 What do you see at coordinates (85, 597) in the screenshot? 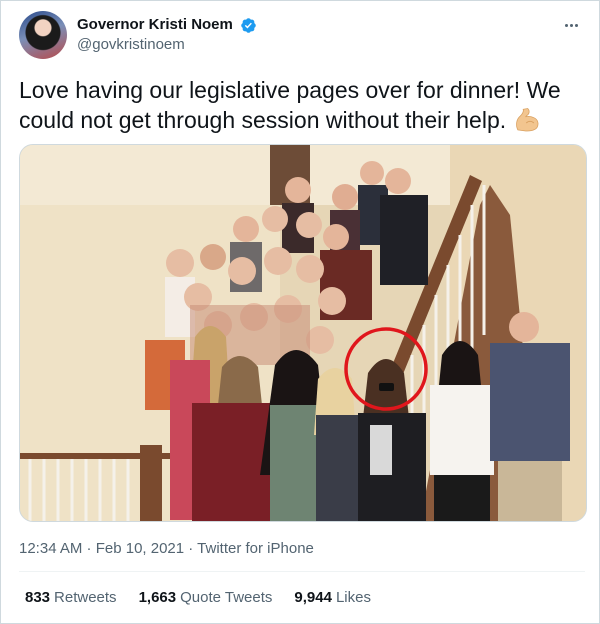
I see `retweets-label: Retweets` at bounding box center [85, 597].